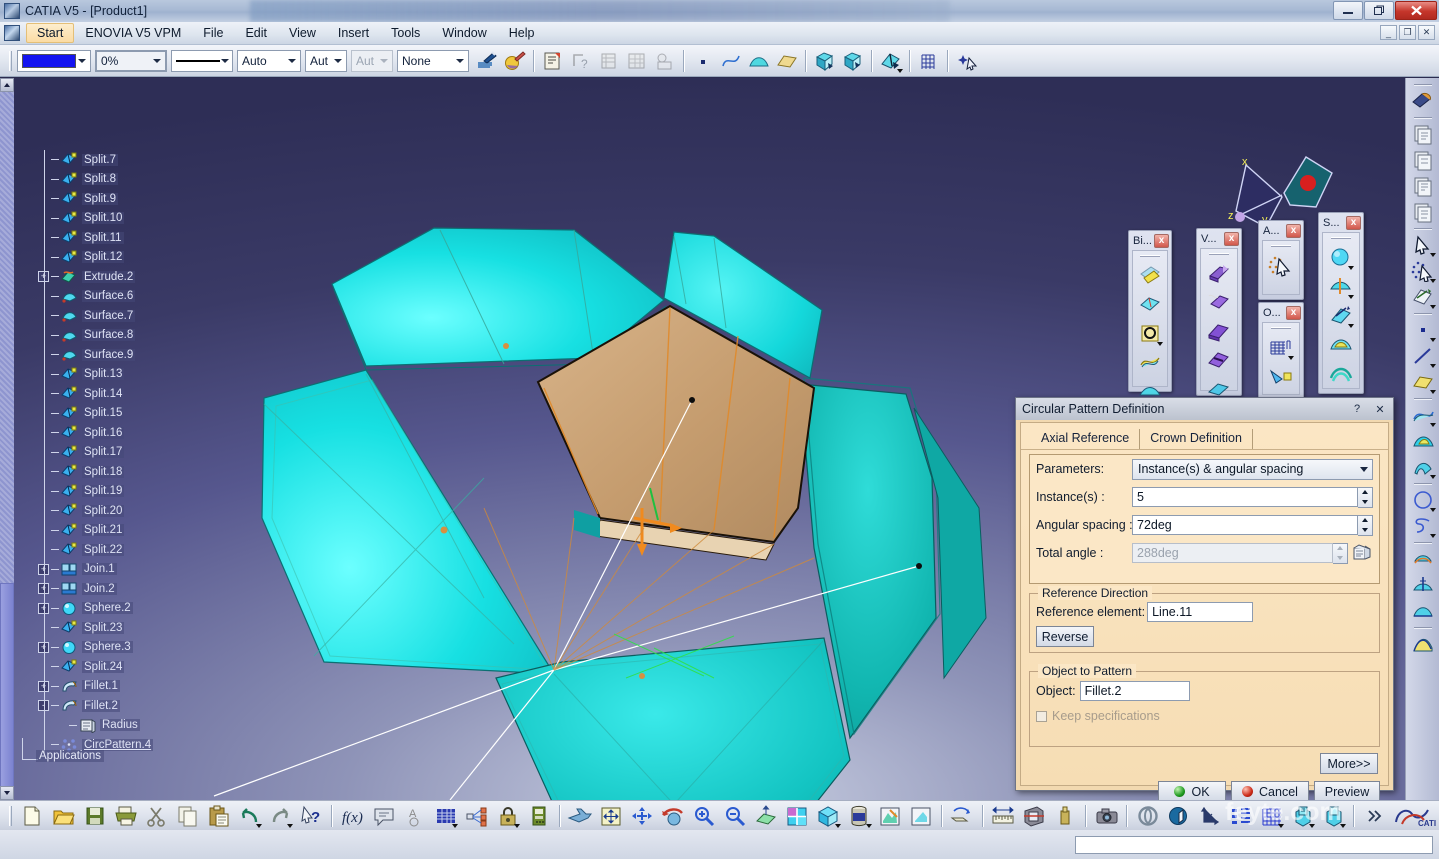 The image size is (1439, 859). Describe the element at coordinates (153, 336) in the screenshot. I see `tree-node: Surface.8` at that location.